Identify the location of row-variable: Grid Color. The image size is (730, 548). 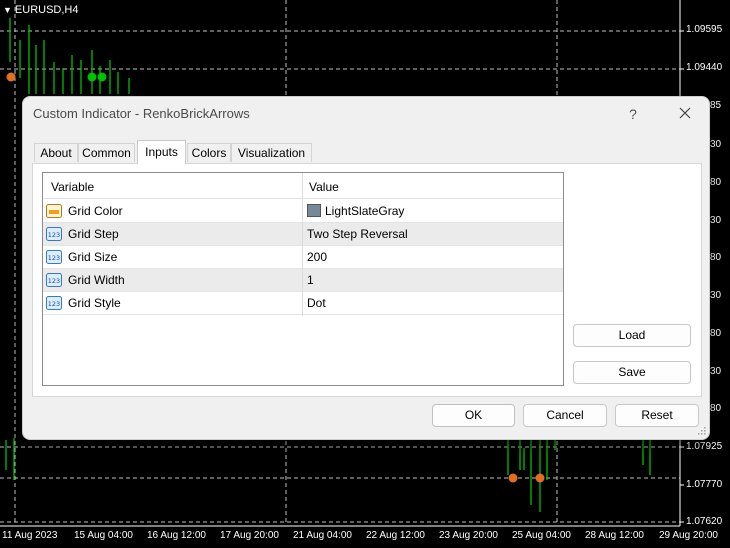
(95, 211).